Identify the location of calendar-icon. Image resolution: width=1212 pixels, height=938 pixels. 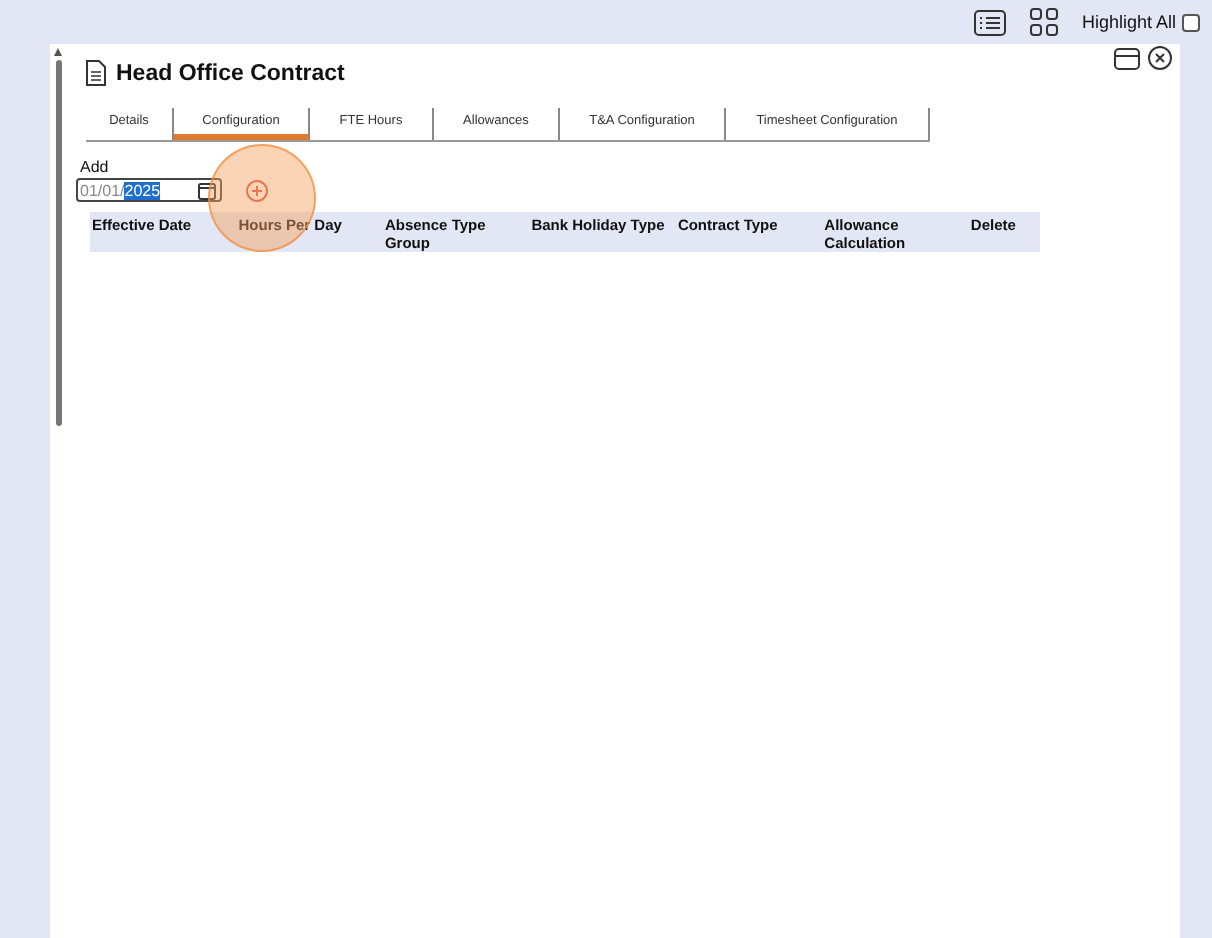
(207, 190).